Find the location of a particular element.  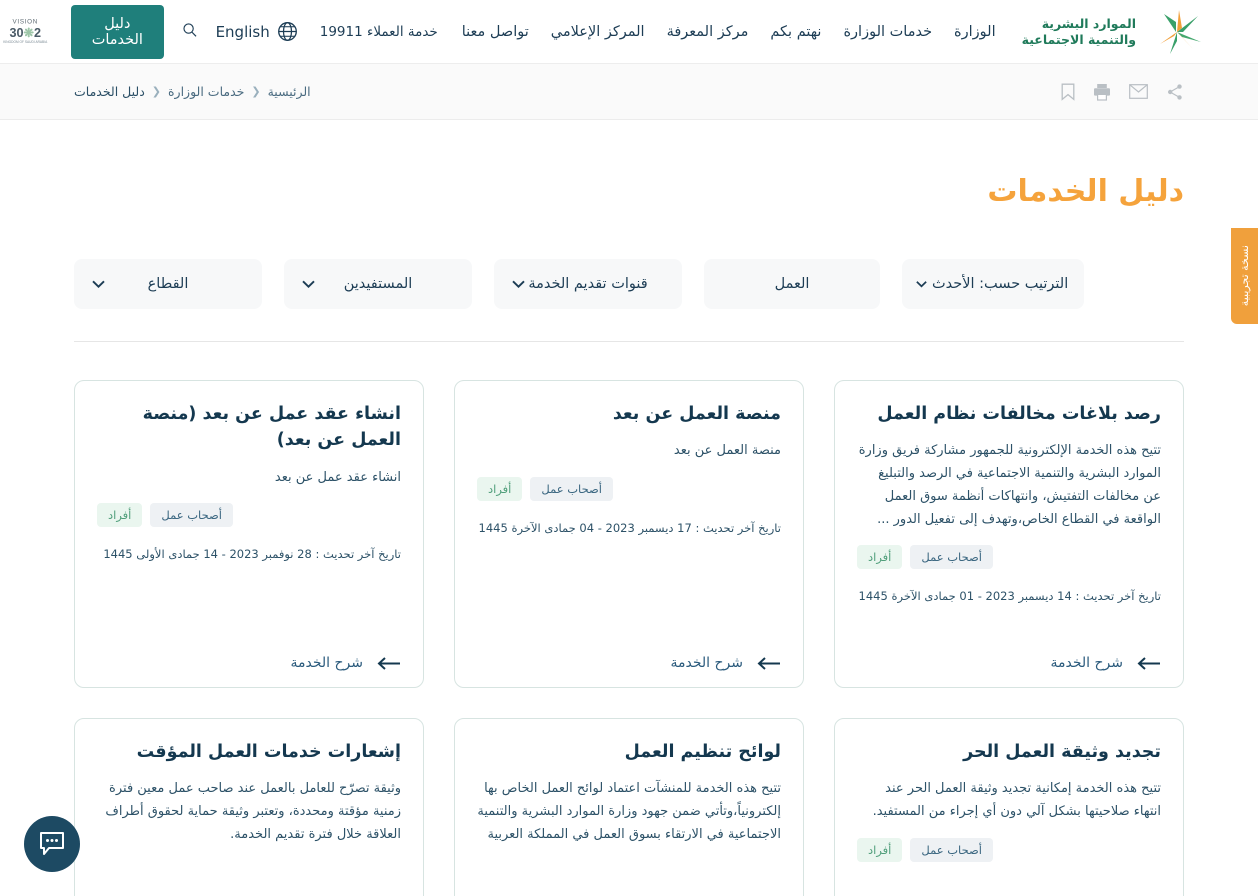

ministry-logo: الموارد البشرية والتنمية الاجتماعية is located at coordinates (1130, 32).